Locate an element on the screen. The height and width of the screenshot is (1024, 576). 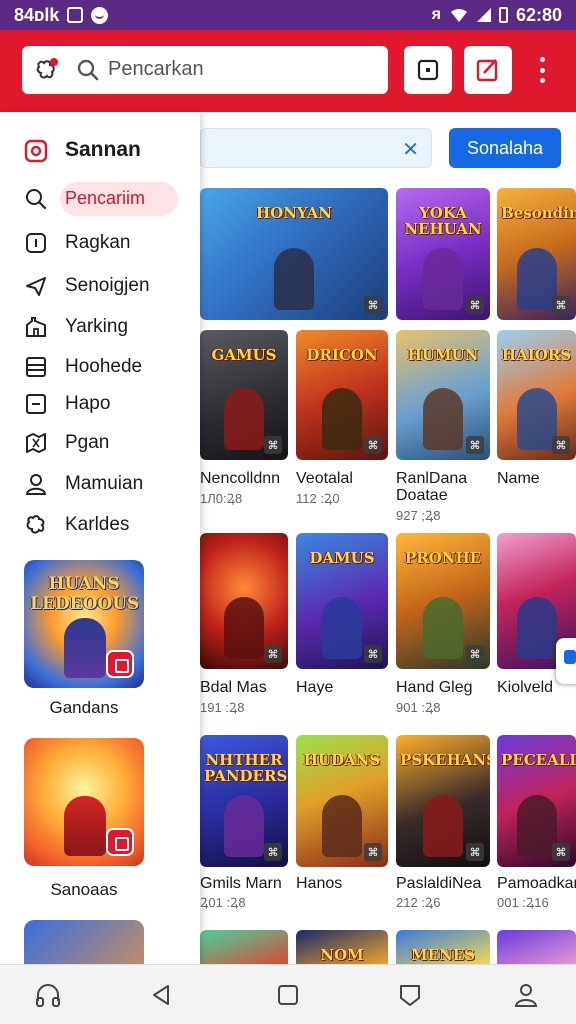
headphones-icon is located at coordinates (48, 995).